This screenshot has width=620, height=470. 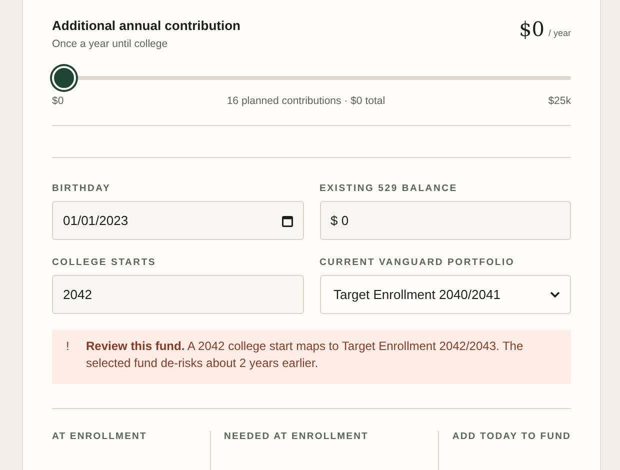 I want to click on date-field: 01/01/2023, so click(x=178, y=220).